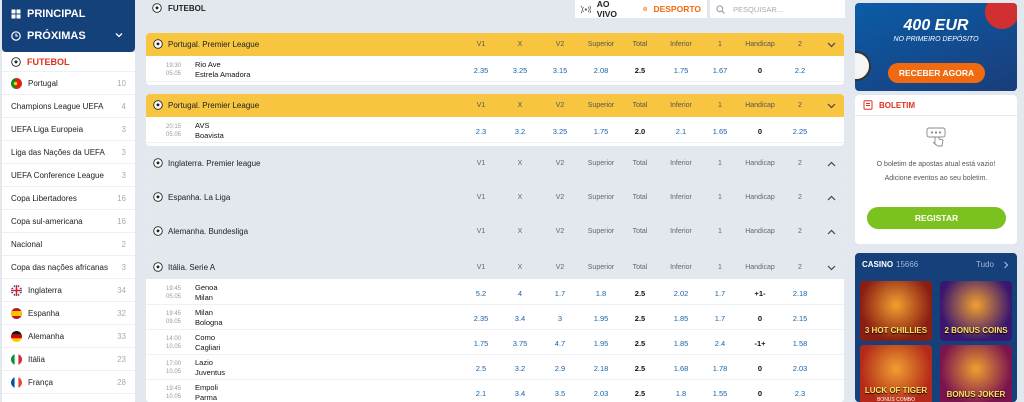  Describe the element at coordinates (936, 218) in the screenshot. I see `register-button: REGISTAR` at that location.